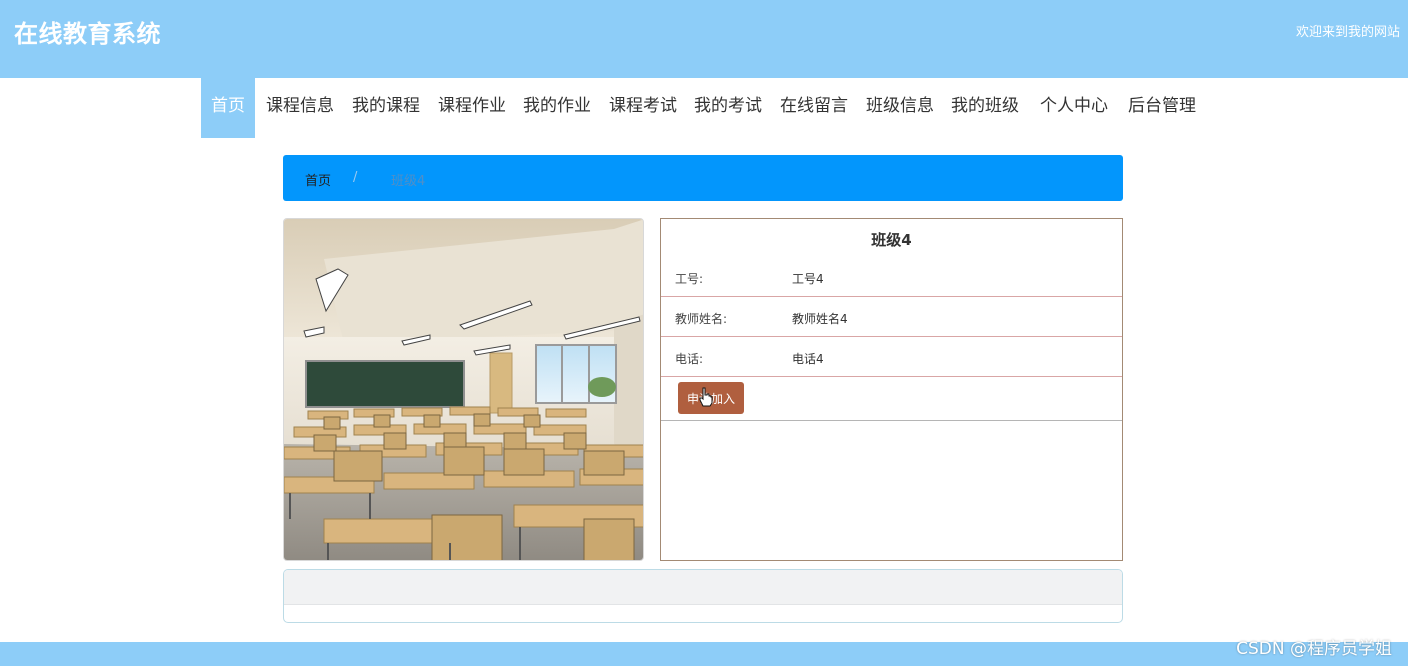  What do you see at coordinates (985, 108) in the screenshot?
I see `nav-item-my-class: 我的班级` at bounding box center [985, 108].